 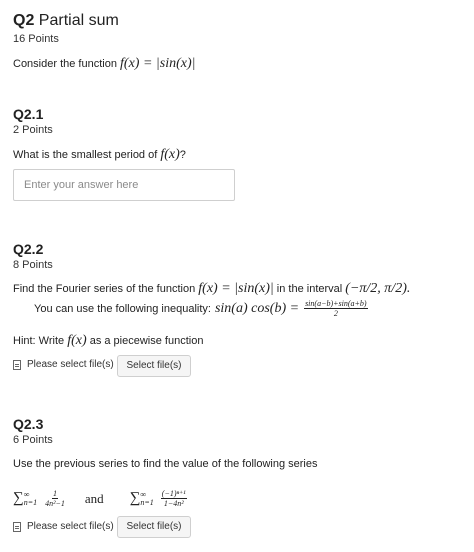 I want to click on hint-line: Hint: Write f(x) as a piecewise function, so click(x=108, y=341).